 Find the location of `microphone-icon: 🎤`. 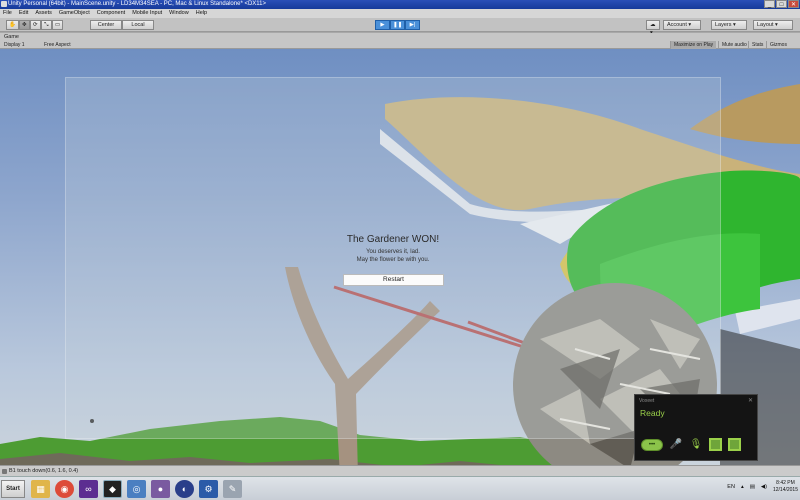

microphone-icon: 🎤 is located at coordinates (676, 444).